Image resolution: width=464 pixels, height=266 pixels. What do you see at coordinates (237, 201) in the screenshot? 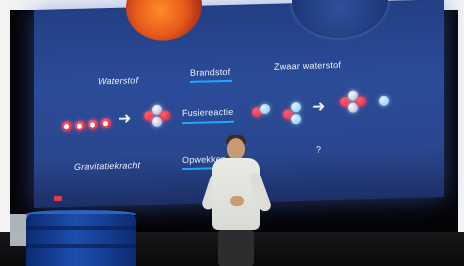
I see `speaker-hands` at bounding box center [237, 201].